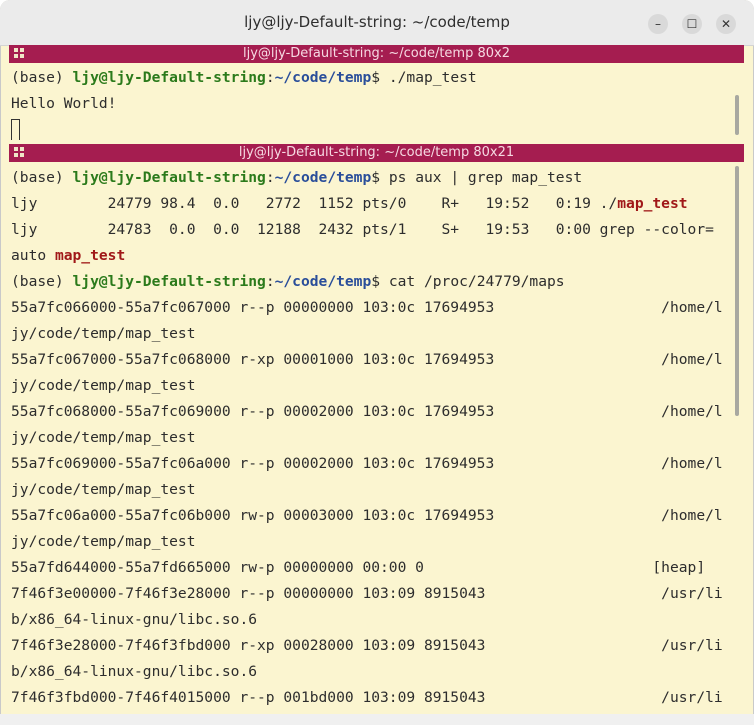  Describe the element at coordinates (33, 255) in the screenshot. I see `ps-row-text: auto` at that location.